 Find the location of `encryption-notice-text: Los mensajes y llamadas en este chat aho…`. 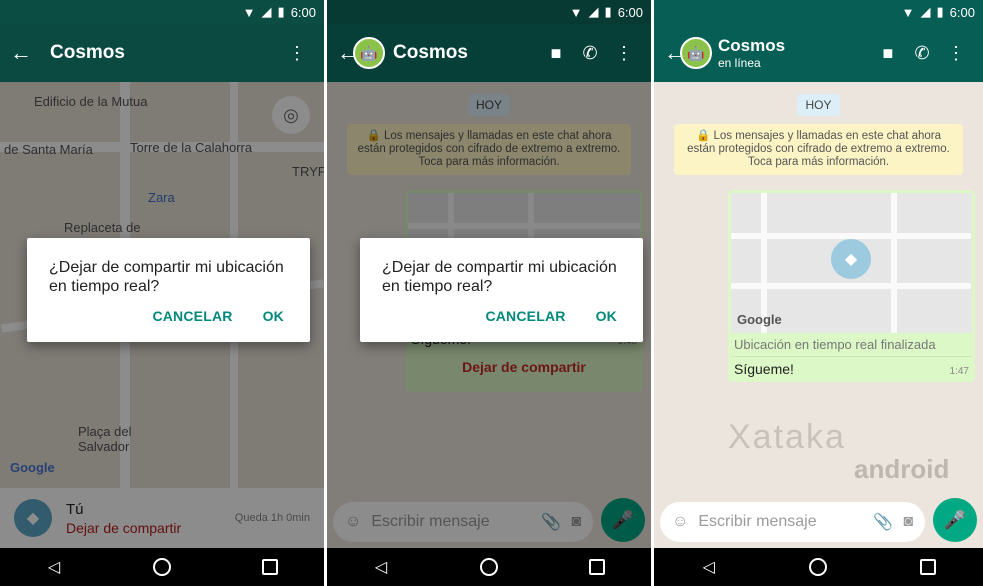

encryption-notice-text: Los mensajes y llamadas en este chat aho… is located at coordinates (818, 149).